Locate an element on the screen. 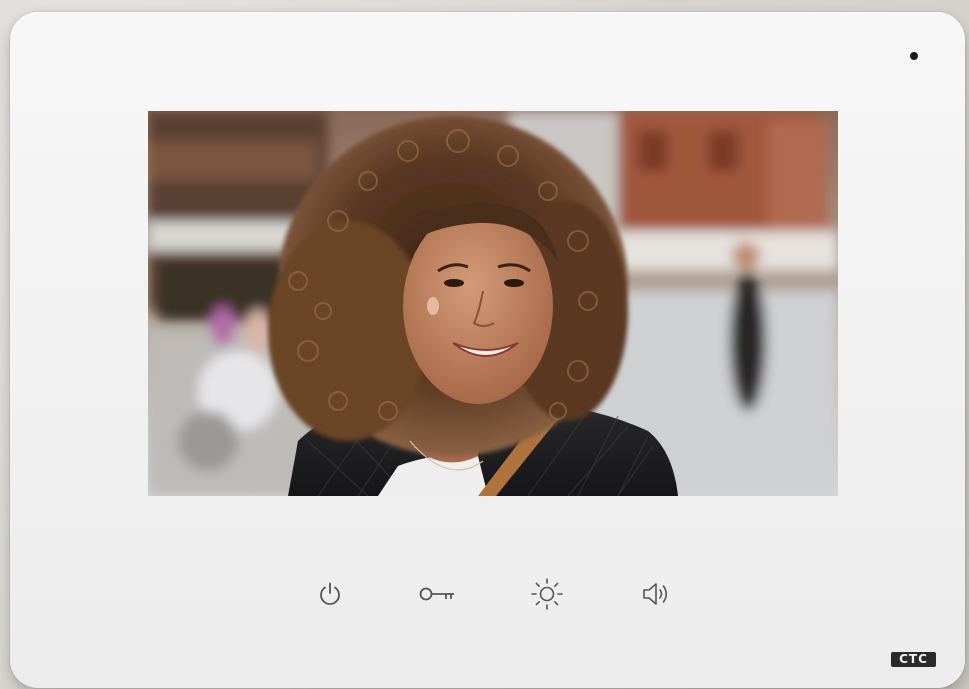 This screenshot has height=689, width=969. power-icon is located at coordinates (330, 594).